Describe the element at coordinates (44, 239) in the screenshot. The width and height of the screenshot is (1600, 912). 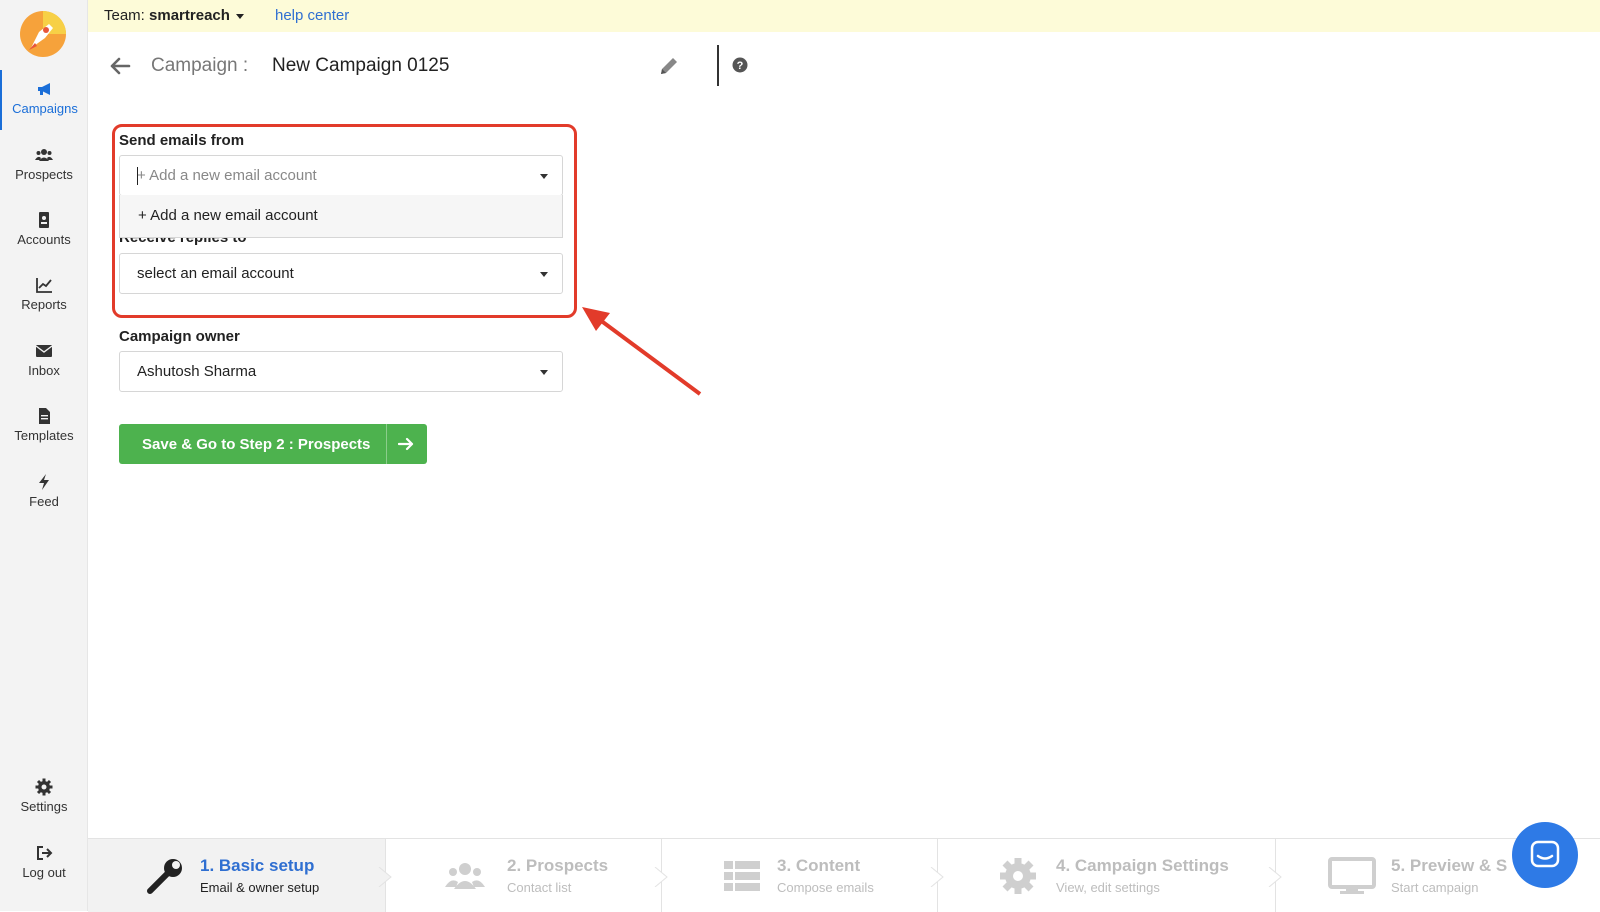
I see `sidebar-item-label: Accounts` at that location.